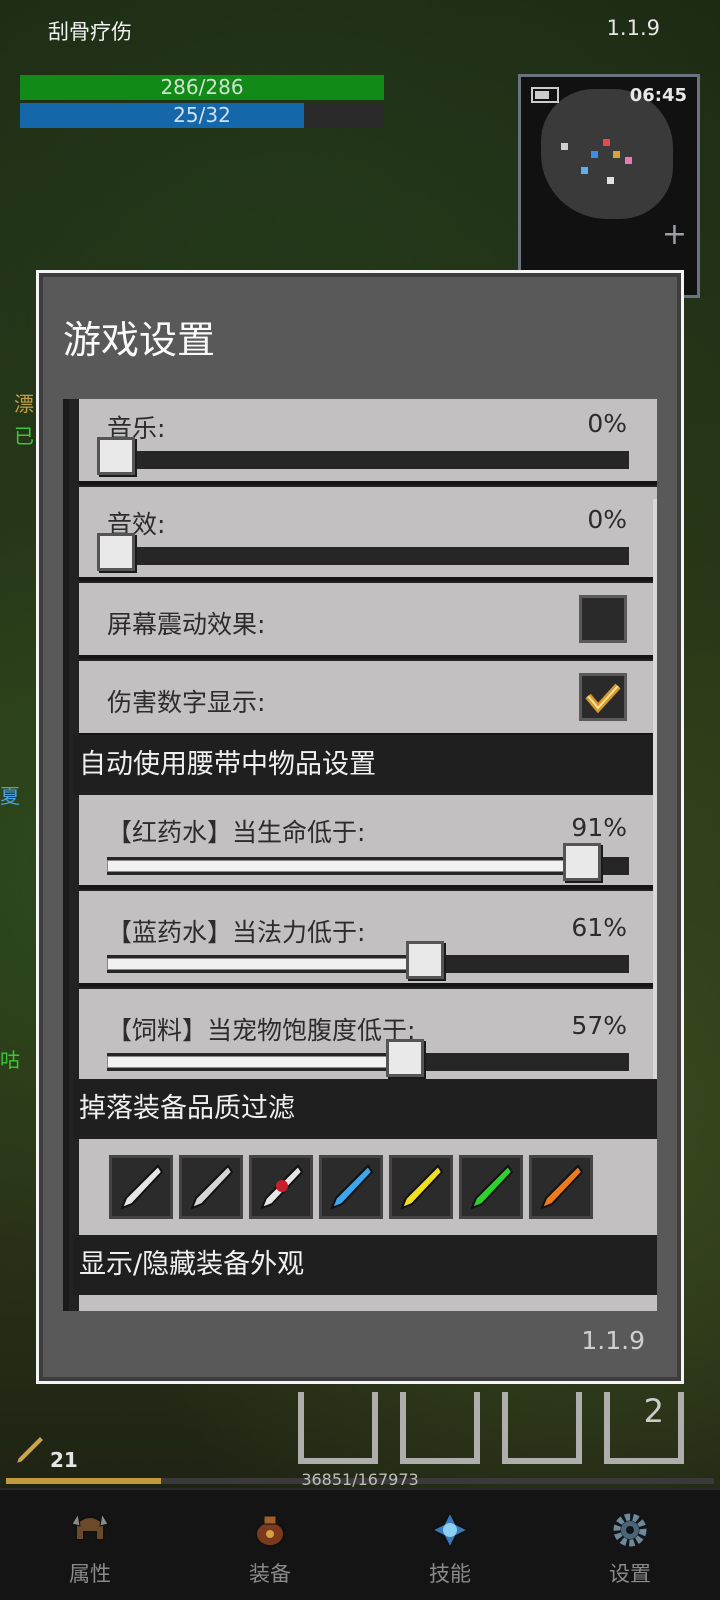  I want to click on red-potion-slider, so click(368, 862).